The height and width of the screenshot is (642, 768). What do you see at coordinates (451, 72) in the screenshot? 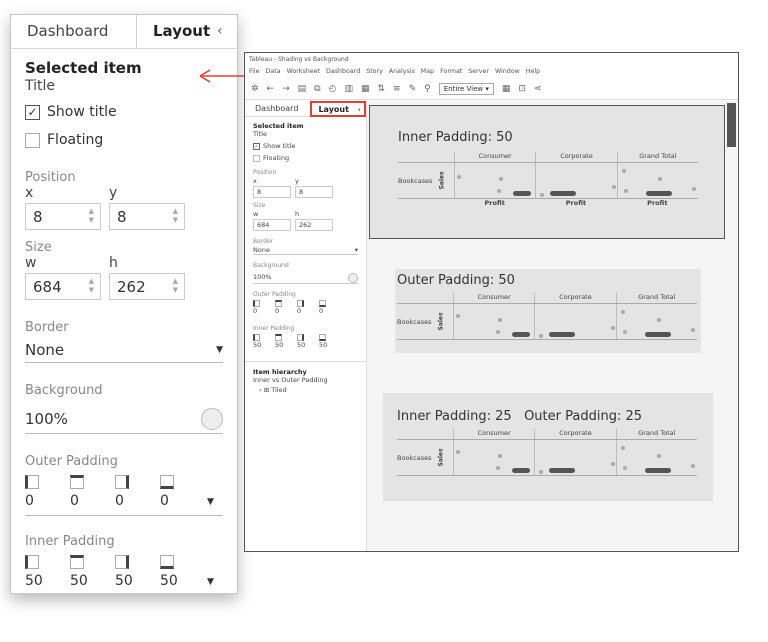
I see `menu-format: Format` at bounding box center [451, 72].